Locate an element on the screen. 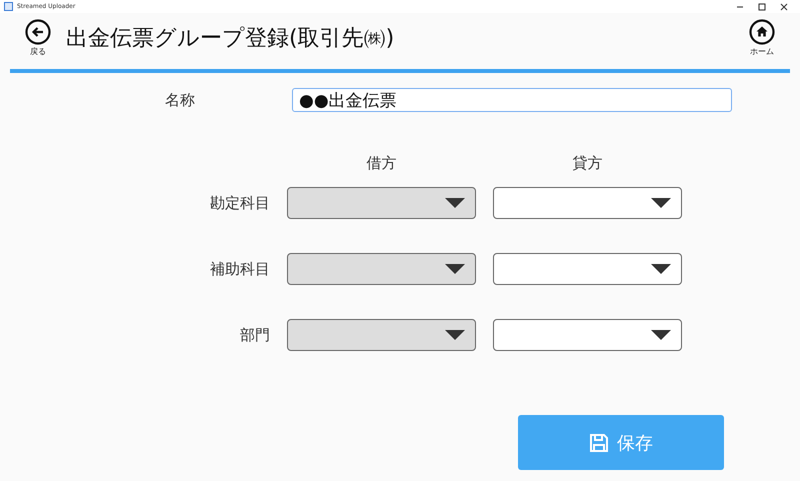 This screenshot has width=800, height=481. home-label: ホーム is located at coordinates (762, 51).